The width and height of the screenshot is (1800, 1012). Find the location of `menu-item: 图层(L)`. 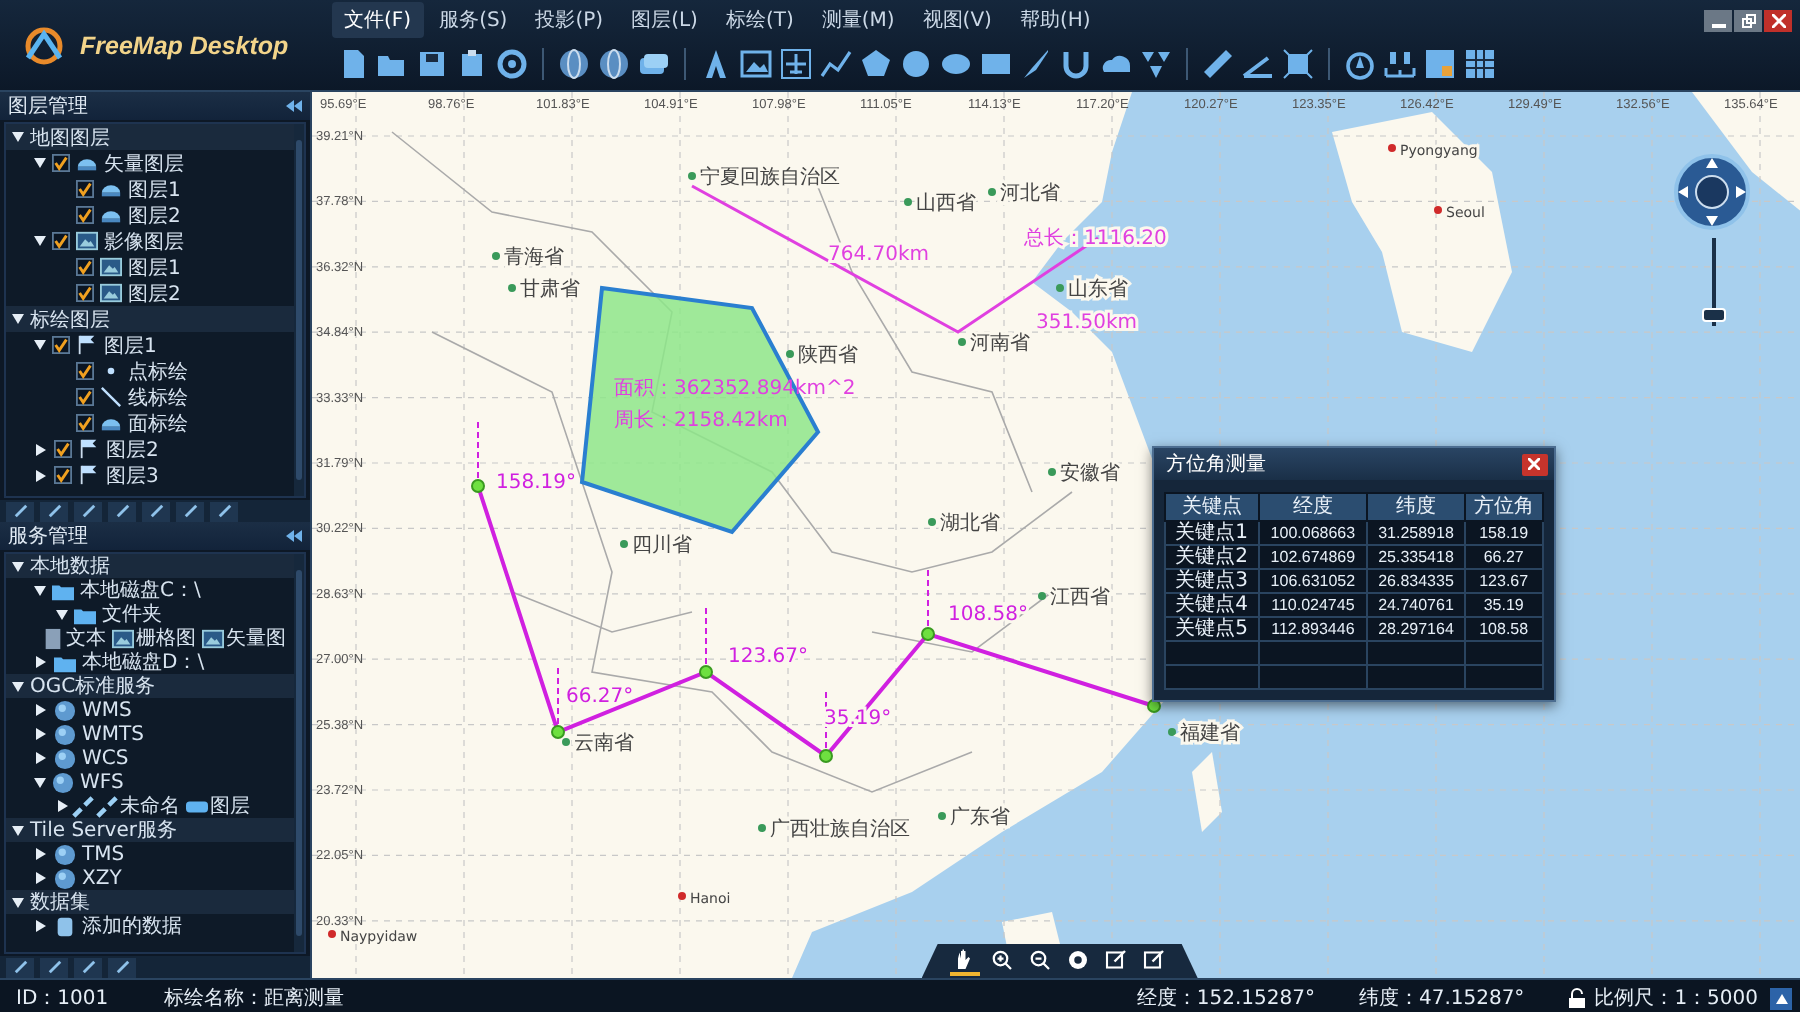

menu-item: 图层(L) is located at coordinates (664, 20).